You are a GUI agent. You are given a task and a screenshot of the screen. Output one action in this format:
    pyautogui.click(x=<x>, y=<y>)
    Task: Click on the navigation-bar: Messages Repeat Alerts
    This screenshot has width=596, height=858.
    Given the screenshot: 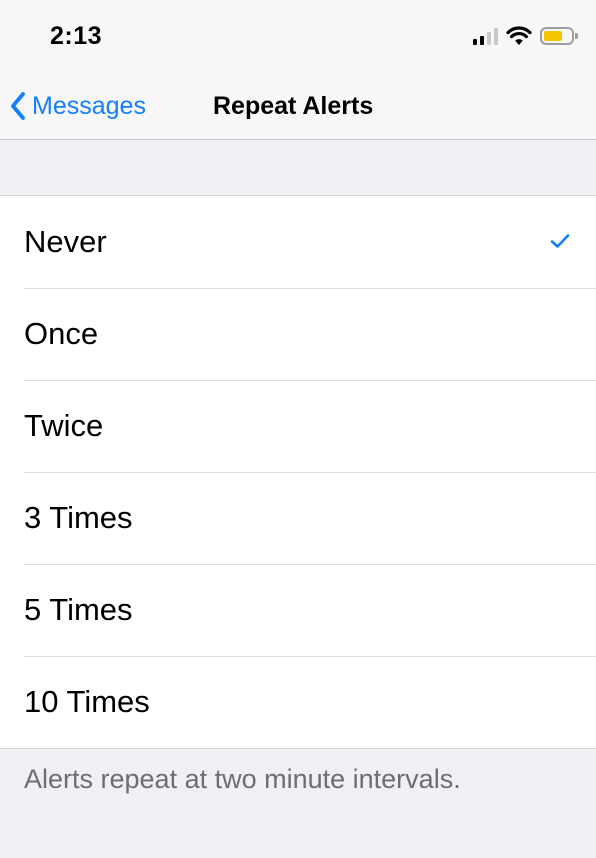 What is the action you would take?
    pyautogui.click(x=298, y=105)
    